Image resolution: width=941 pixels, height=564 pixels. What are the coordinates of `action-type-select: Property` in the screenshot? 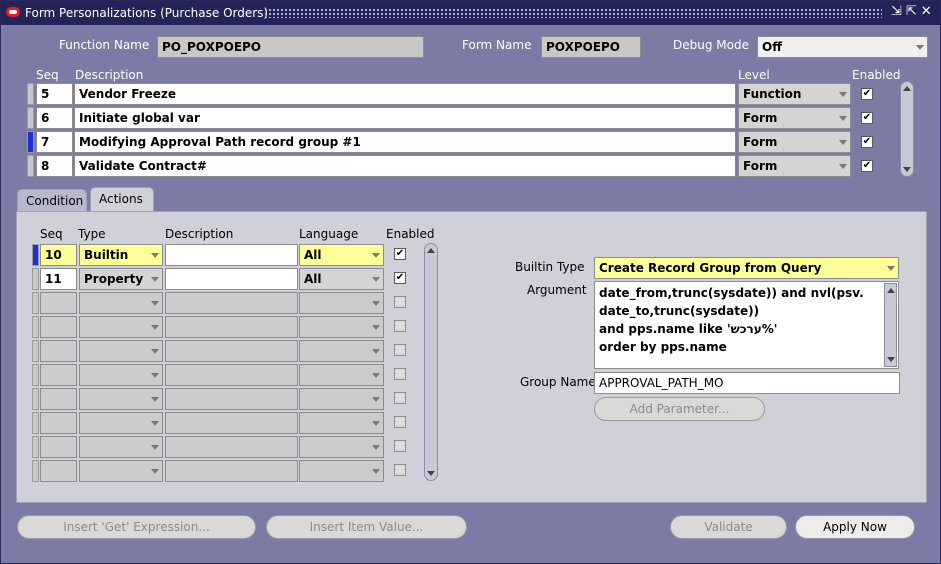 It's located at (121, 279).